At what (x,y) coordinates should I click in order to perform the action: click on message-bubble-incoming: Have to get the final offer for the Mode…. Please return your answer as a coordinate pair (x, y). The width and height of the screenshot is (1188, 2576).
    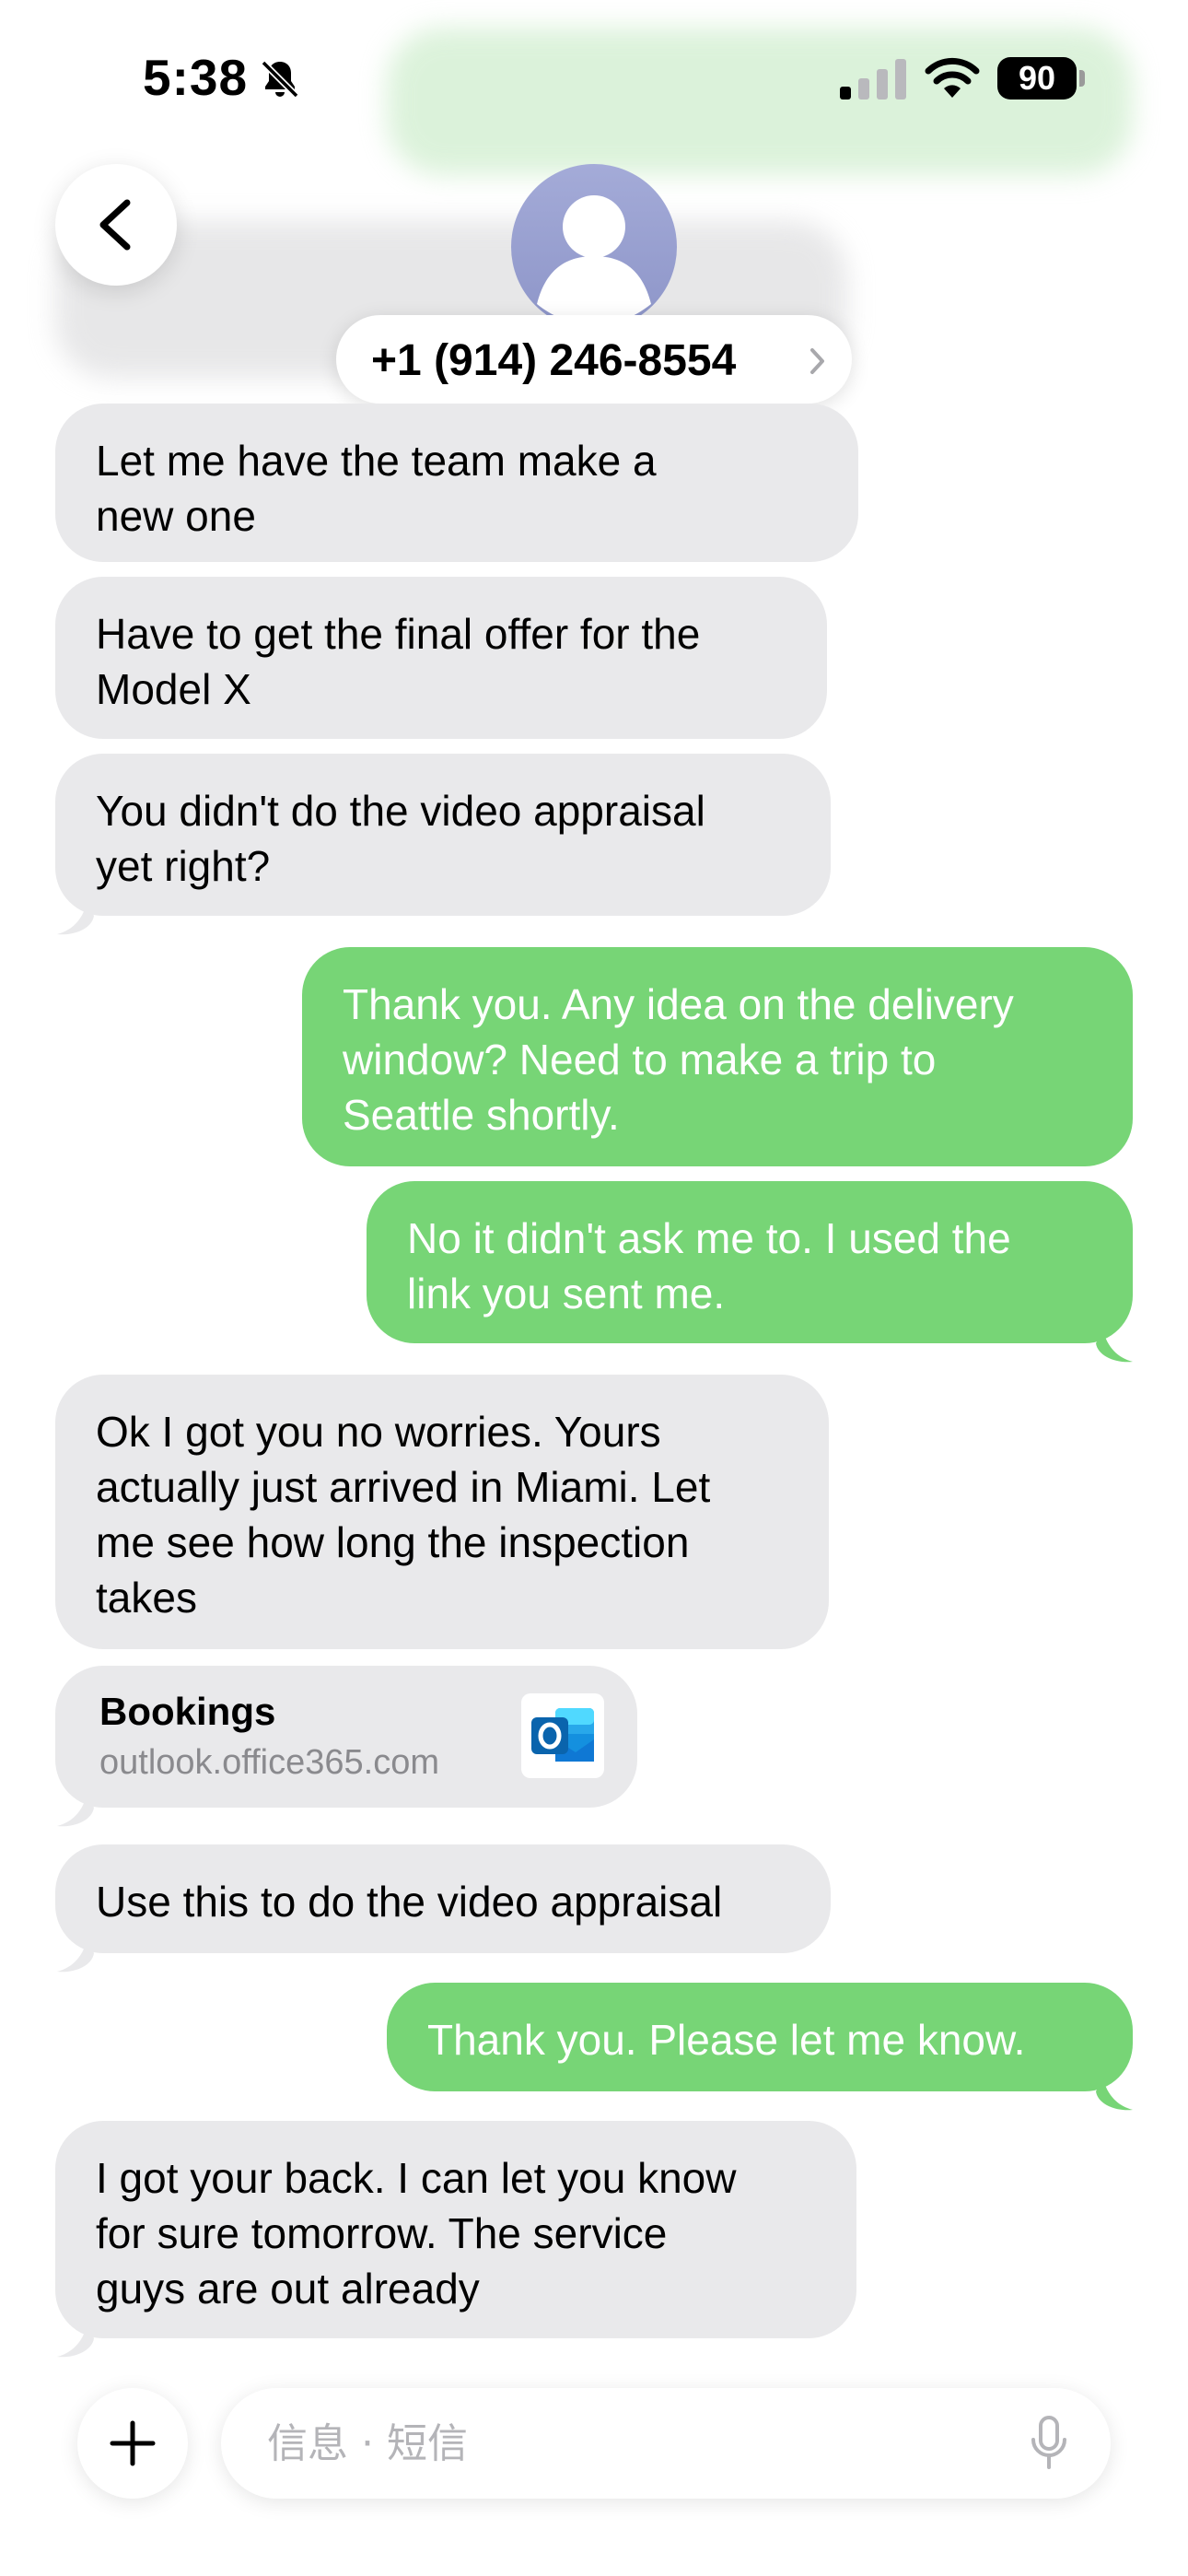
    Looking at the image, I should click on (441, 658).